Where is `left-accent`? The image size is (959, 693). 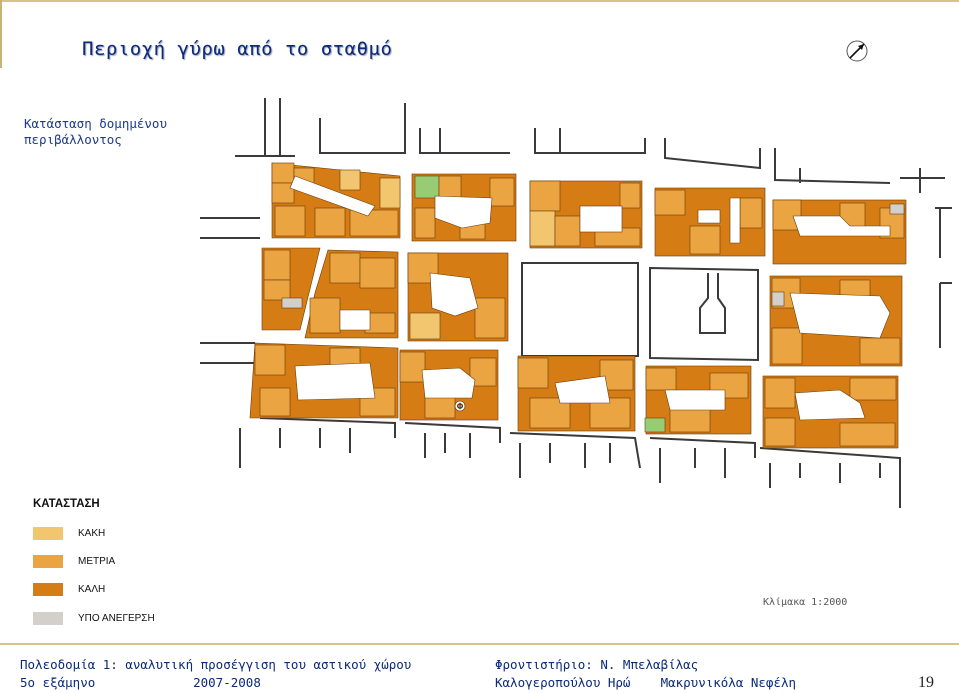 left-accent is located at coordinates (1, 34).